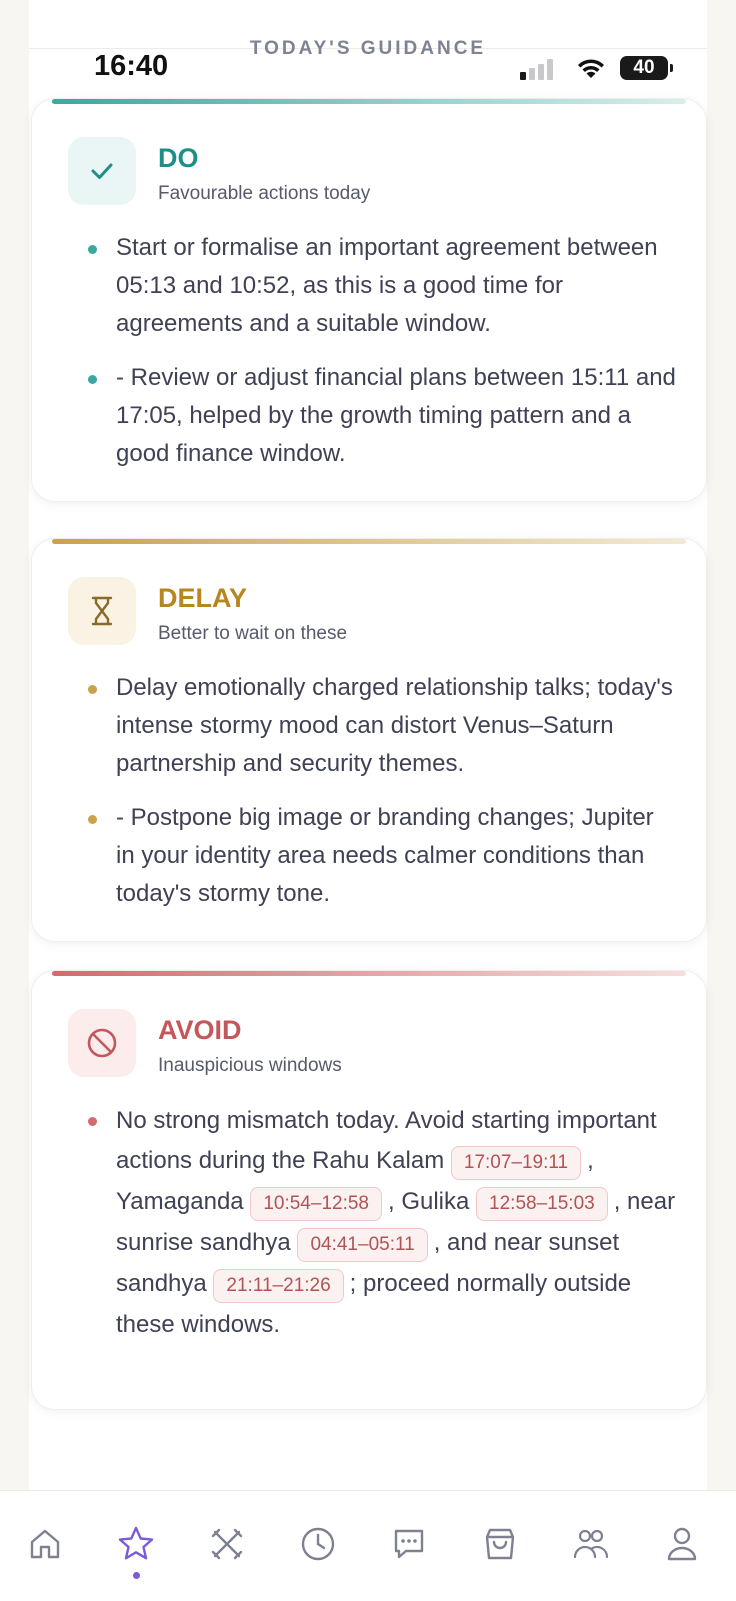 The height and width of the screenshot is (1601, 736). What do you see at coordinates (369, 101) in the screenshot?
I see `do-accent-bar` at bounding box center [369, 101].